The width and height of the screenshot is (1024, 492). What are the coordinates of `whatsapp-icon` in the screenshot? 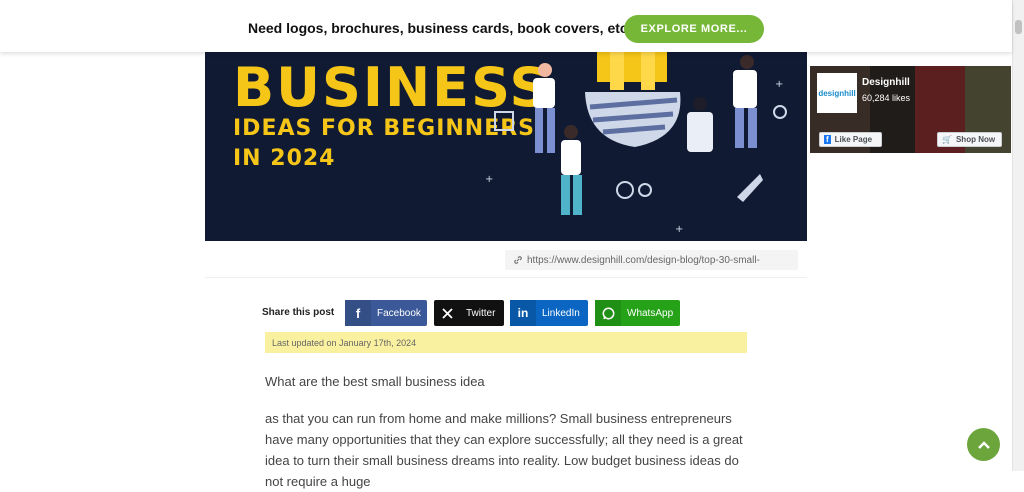 It's located at (608, 313).